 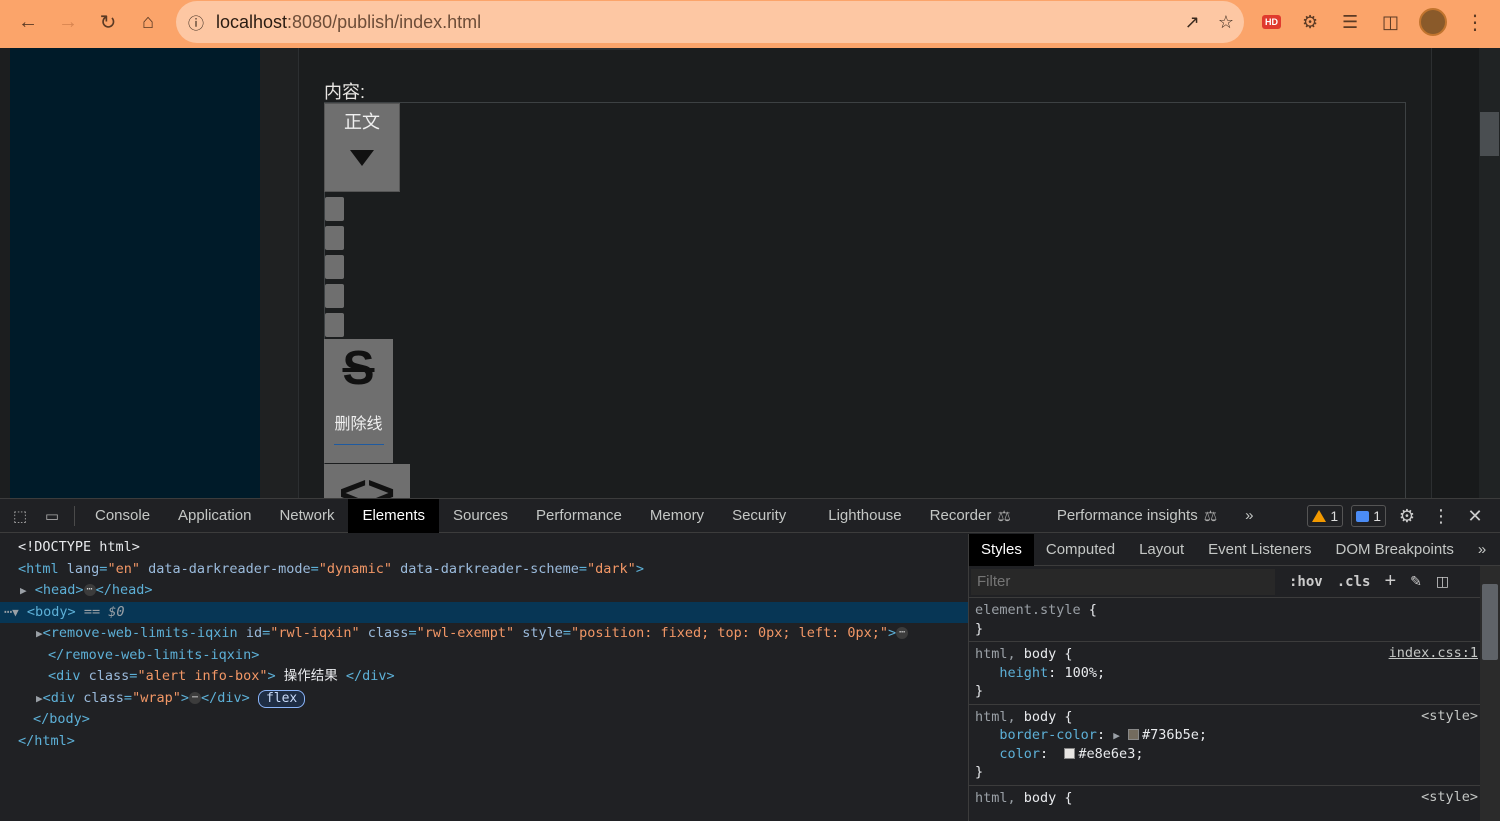 I want to click on dom-node-doctype: <!DOCTYPE html>, so click(x=484, y=548).